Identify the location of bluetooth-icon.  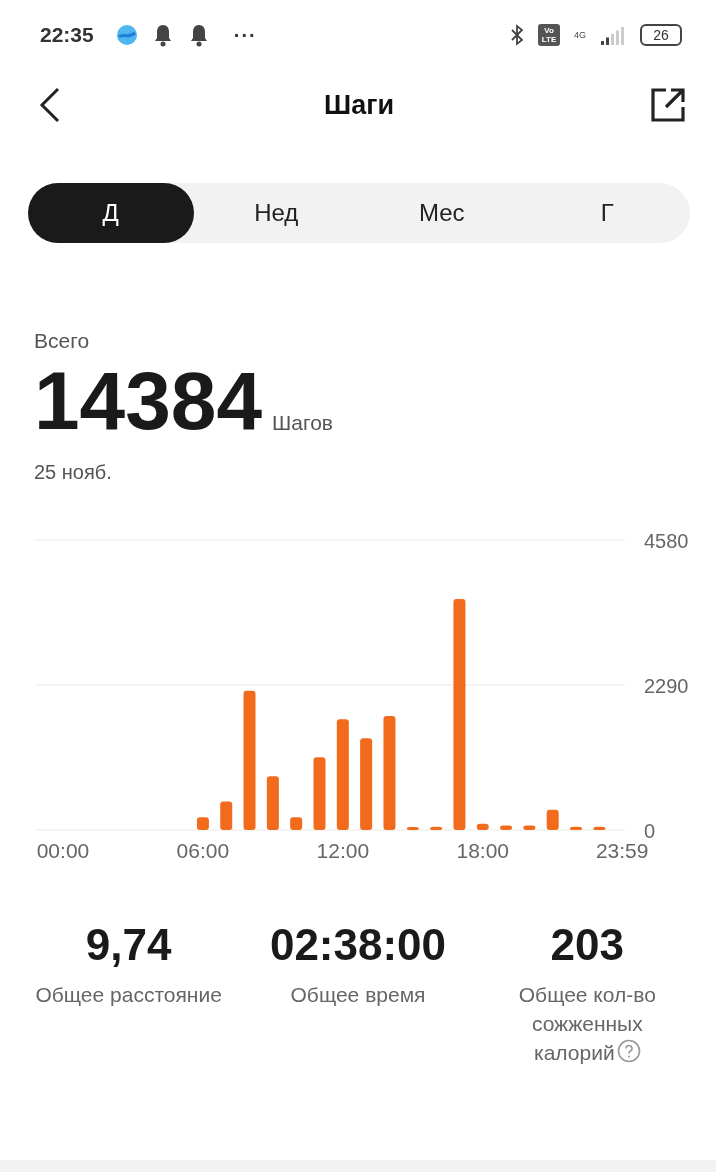
(517, 35).